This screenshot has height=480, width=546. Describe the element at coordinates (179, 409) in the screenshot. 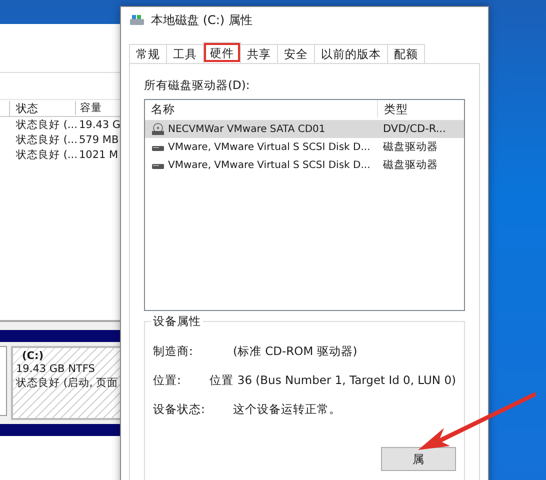

I see `property-label: 设备状态:` at that location.